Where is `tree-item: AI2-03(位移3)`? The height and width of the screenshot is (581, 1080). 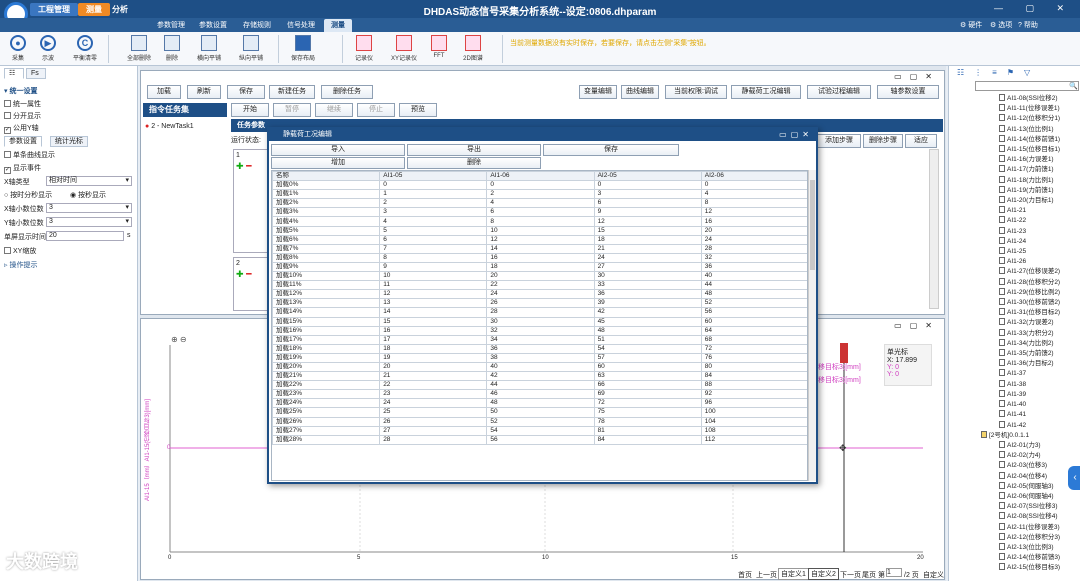
tree-item: AI2-03(位移3) is located at coordinates (1005, 466).